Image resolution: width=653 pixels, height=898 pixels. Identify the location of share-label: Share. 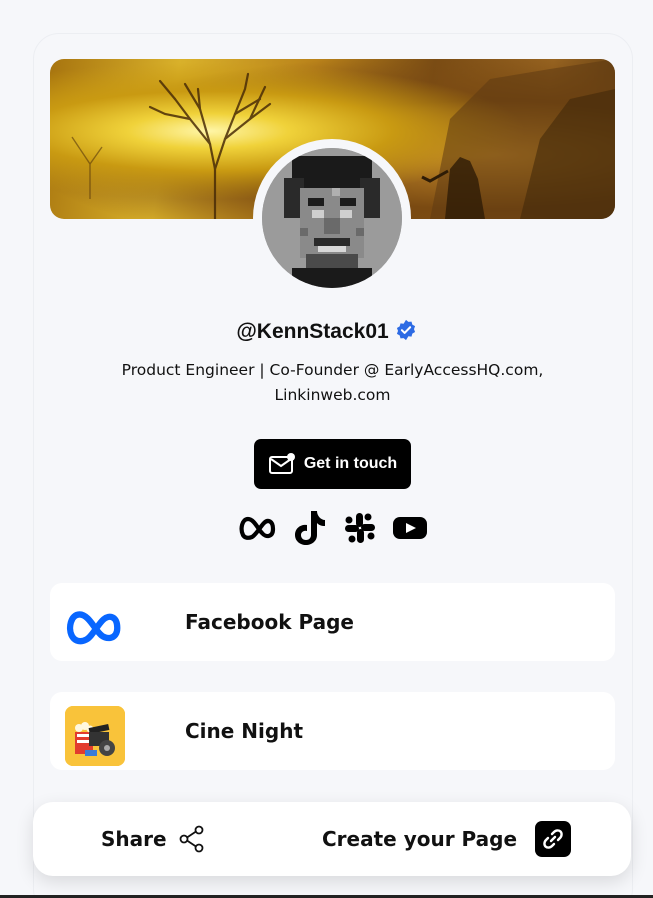
(134, 839).